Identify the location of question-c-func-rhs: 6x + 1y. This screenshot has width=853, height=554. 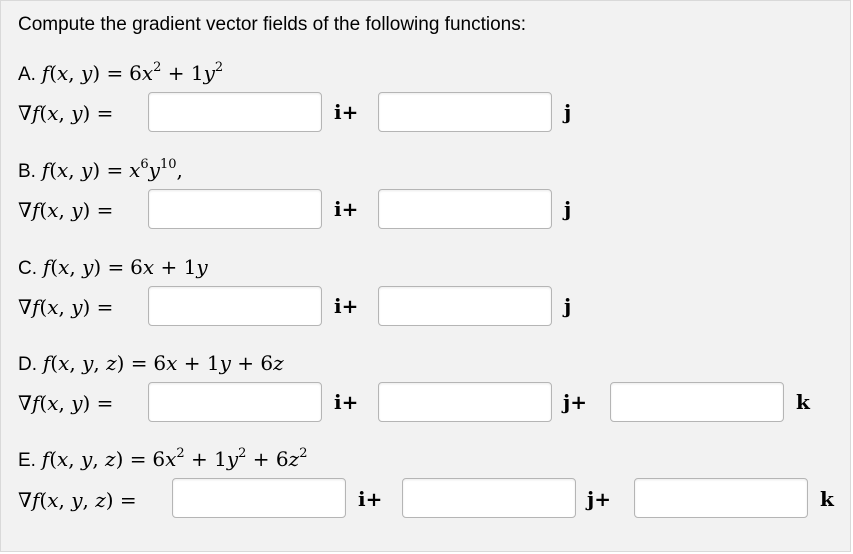
(169, 267).